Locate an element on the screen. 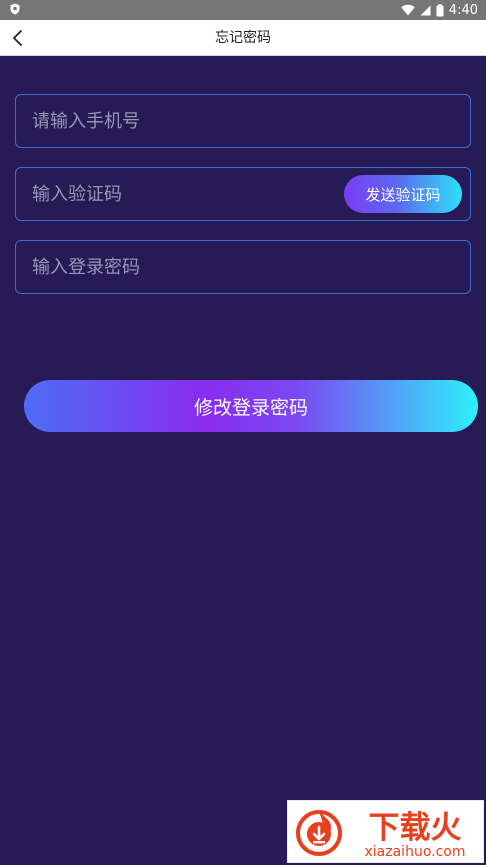 This screenshot has height=865, width=486. phone-field is located at coordinates (243, 121).